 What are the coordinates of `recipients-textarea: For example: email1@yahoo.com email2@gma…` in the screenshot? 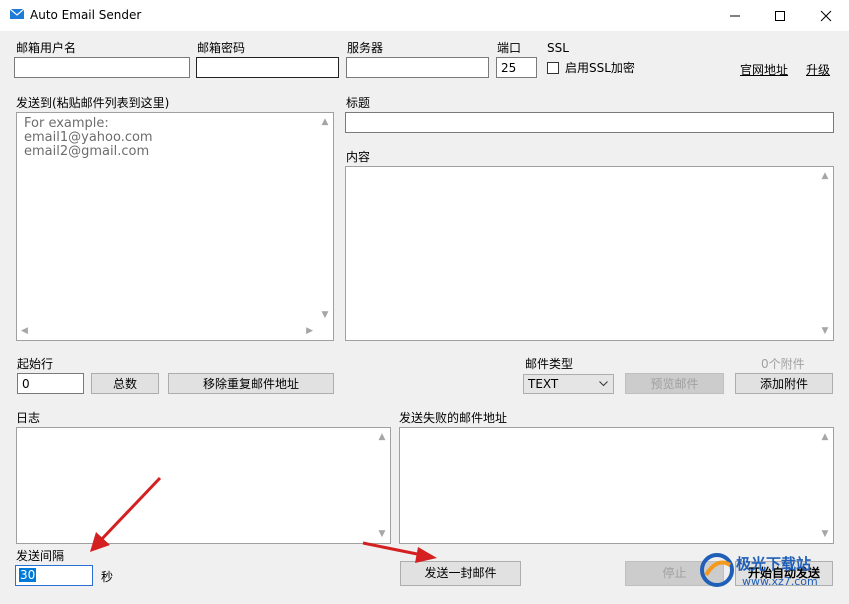 It's located at (175, 226).